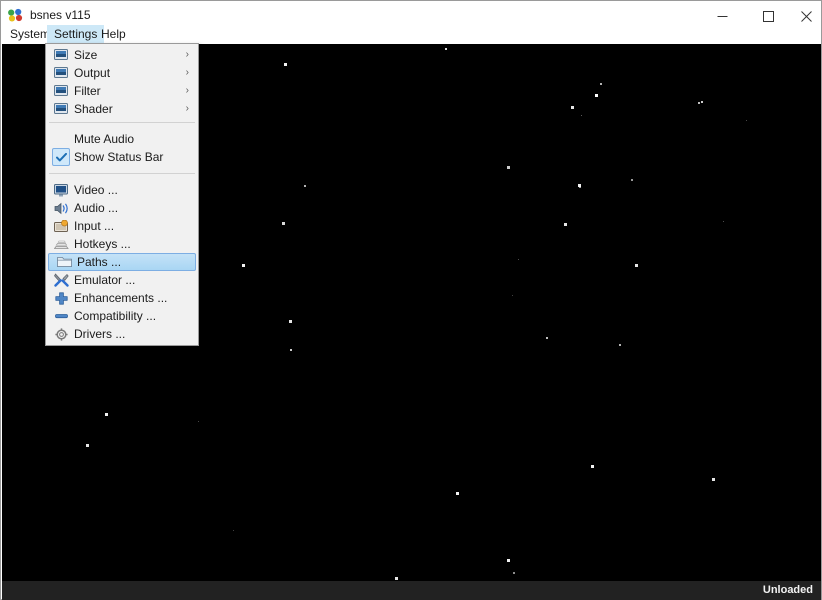 The height and width of the screenshot is (600, 822). Describe the element at coordinates (87, 91) in the screenshot. I see `menu-item-label: Filter` at that location.